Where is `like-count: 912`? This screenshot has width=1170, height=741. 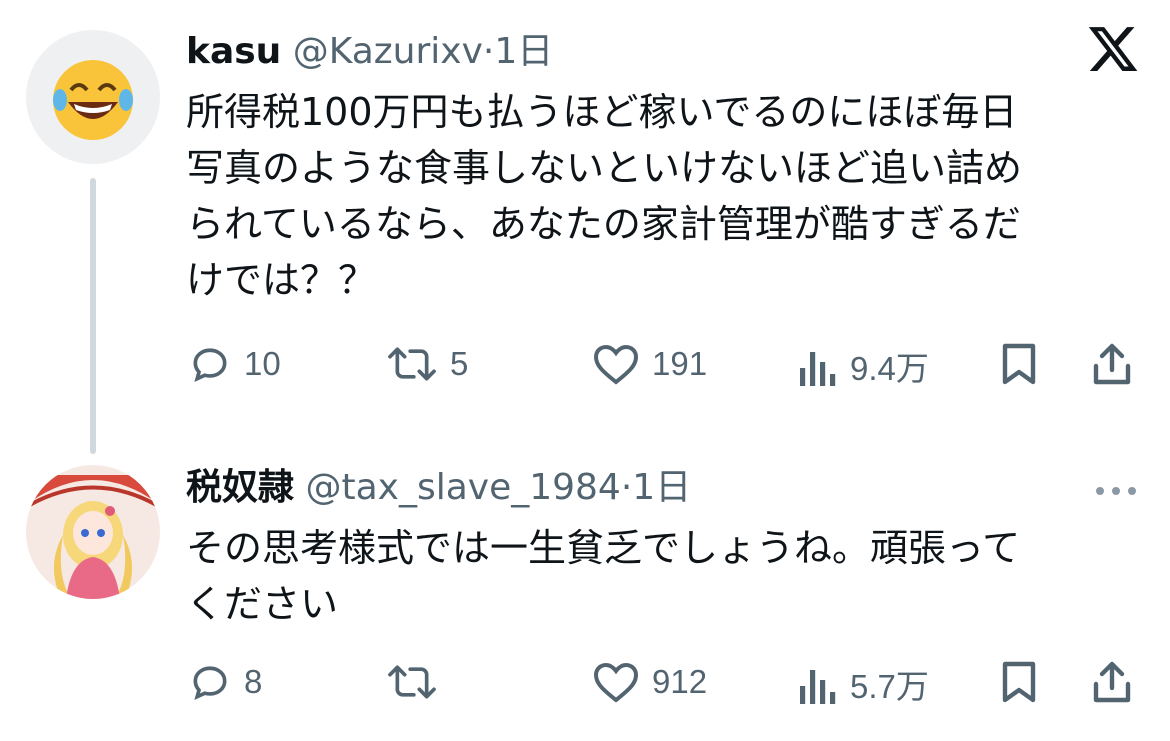
like-count: 912 is located at coordinates (680, 681).